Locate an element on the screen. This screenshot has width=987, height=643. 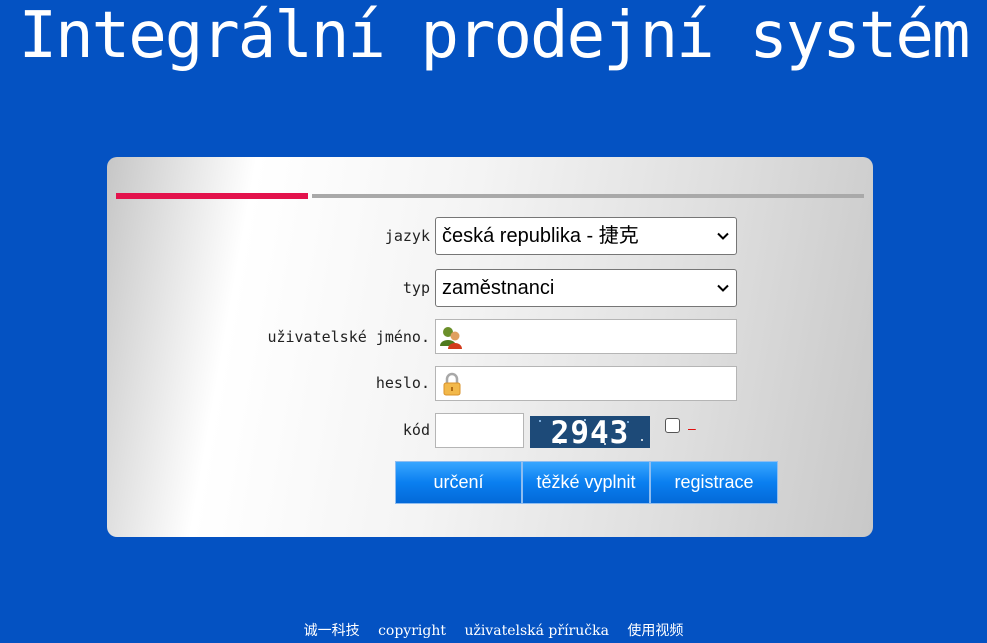
page-title: Integrální prodejní systém is located at coordinates (494, 36).